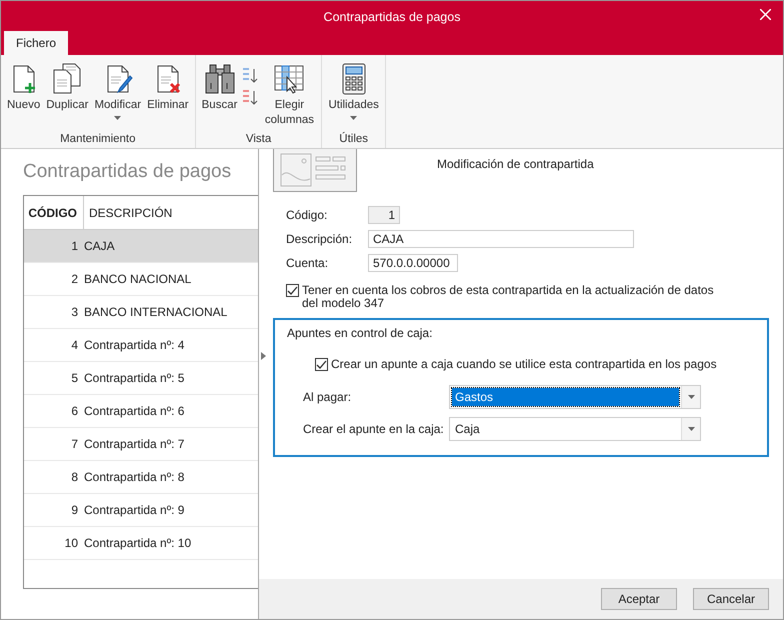 Image resolution: width=784 pixels, height=620 pixels. What do you see at coordinates (74, 279) in the screenshot?
I see `table-cell-text: 2` at bounding box center [74, 279].